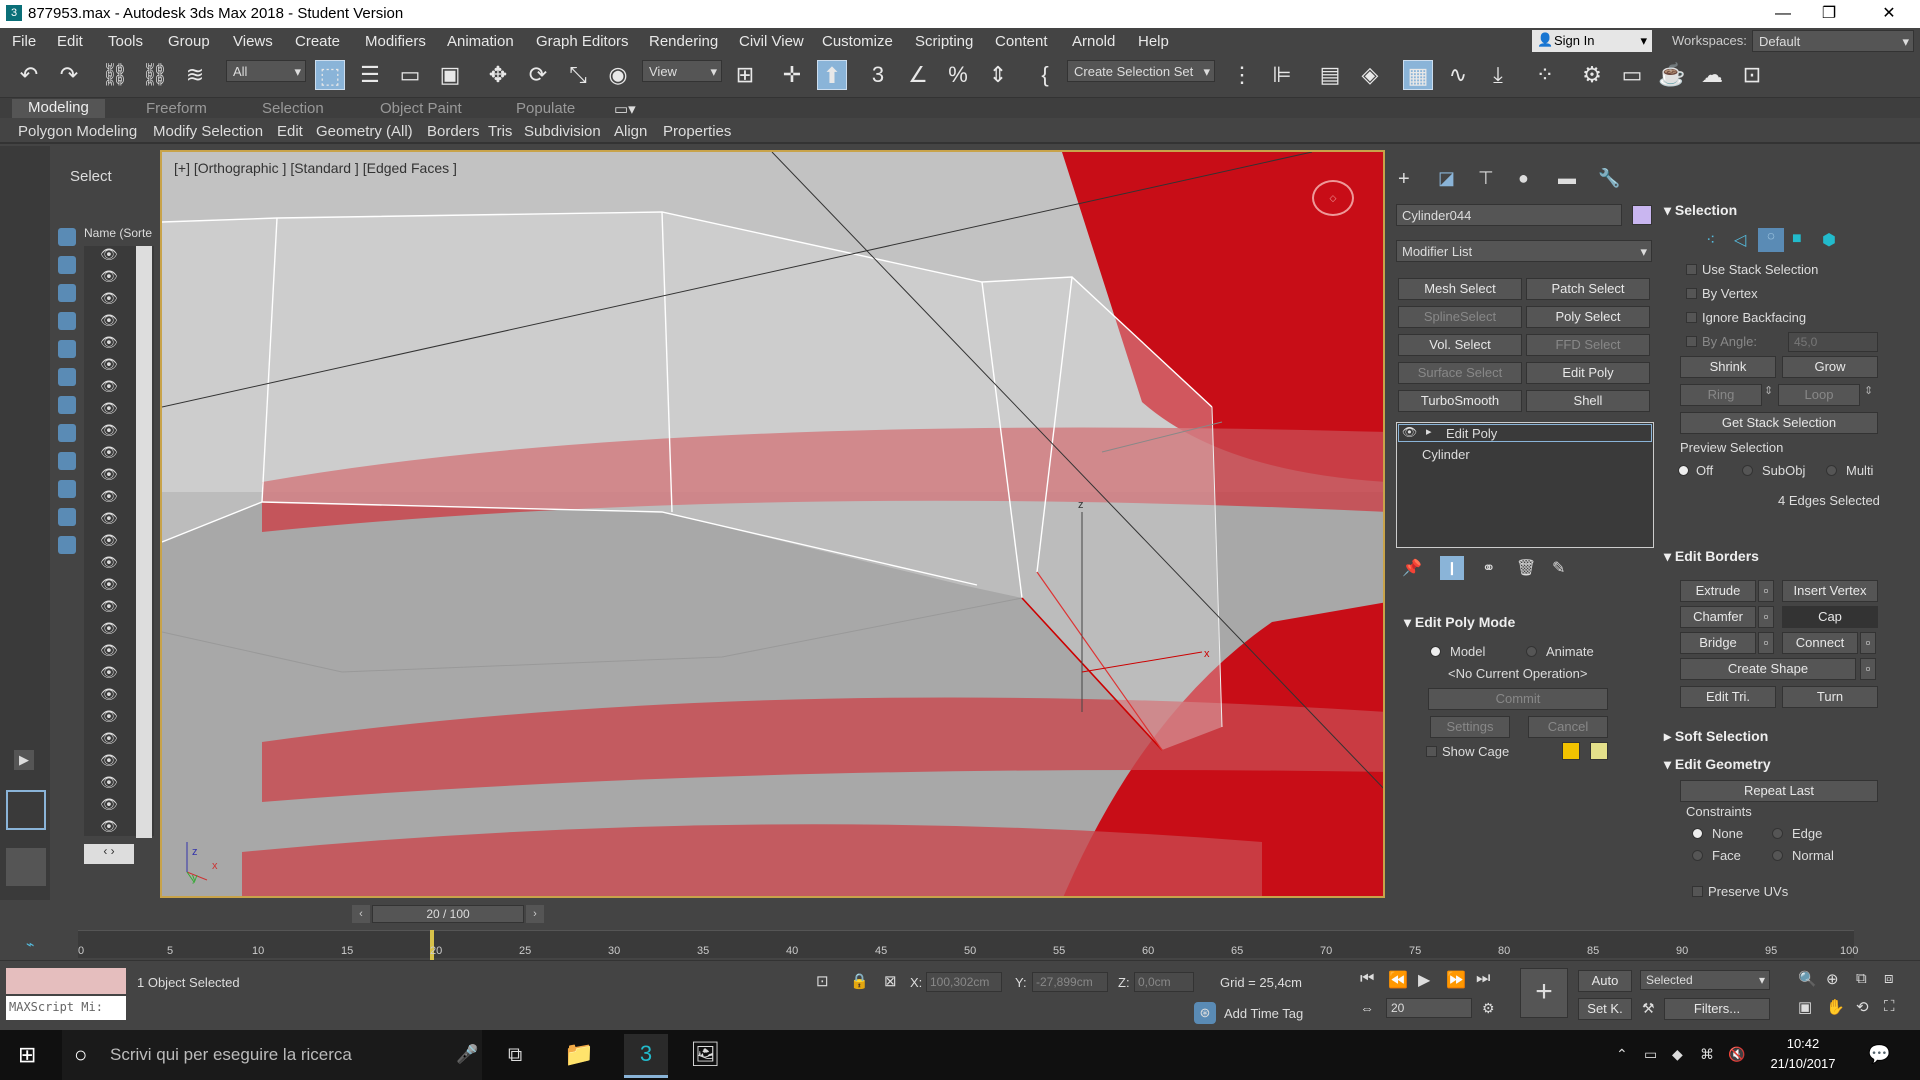  I want to click on selection-filter-dropdown: All ▾, so click(266, 71).